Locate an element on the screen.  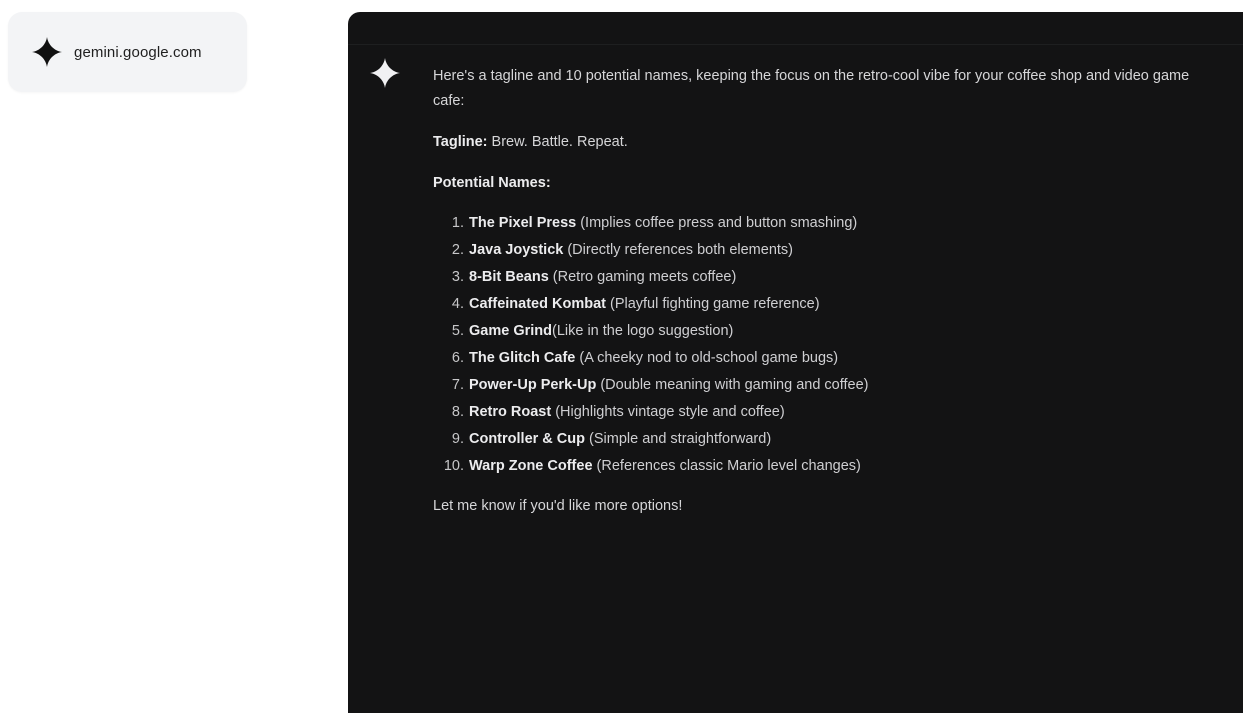
source-chip: gemini.google.com is located at coordinates (127, 52).